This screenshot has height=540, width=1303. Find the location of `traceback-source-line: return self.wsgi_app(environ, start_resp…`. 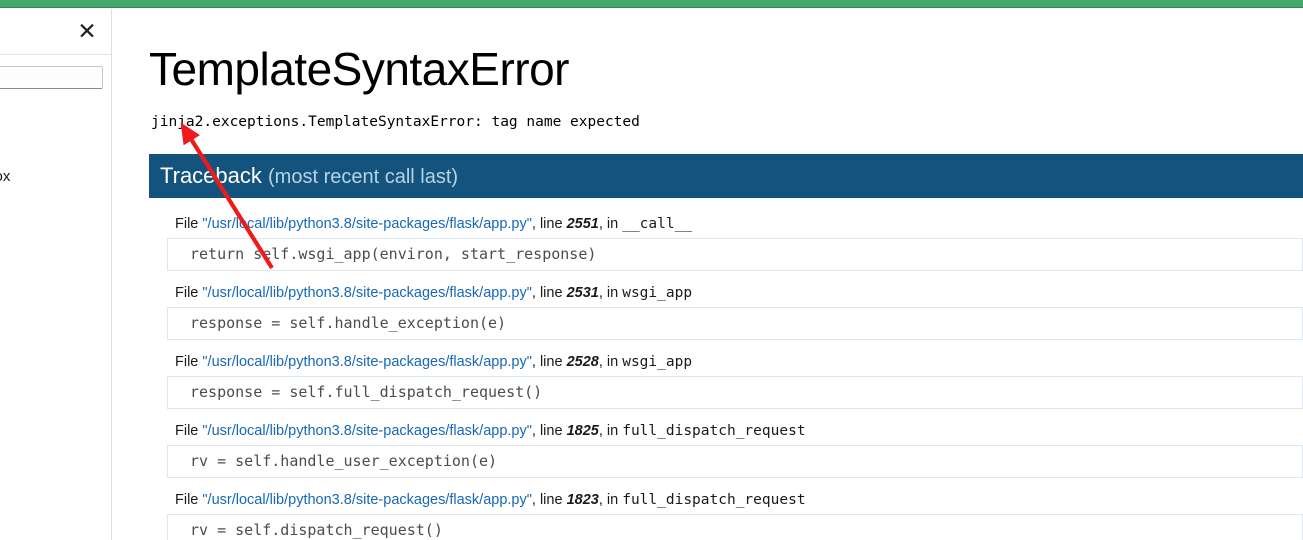

traceback-source-line: return self.wsgi_app(environ, start_resp… is located at coordinates (735, 254).